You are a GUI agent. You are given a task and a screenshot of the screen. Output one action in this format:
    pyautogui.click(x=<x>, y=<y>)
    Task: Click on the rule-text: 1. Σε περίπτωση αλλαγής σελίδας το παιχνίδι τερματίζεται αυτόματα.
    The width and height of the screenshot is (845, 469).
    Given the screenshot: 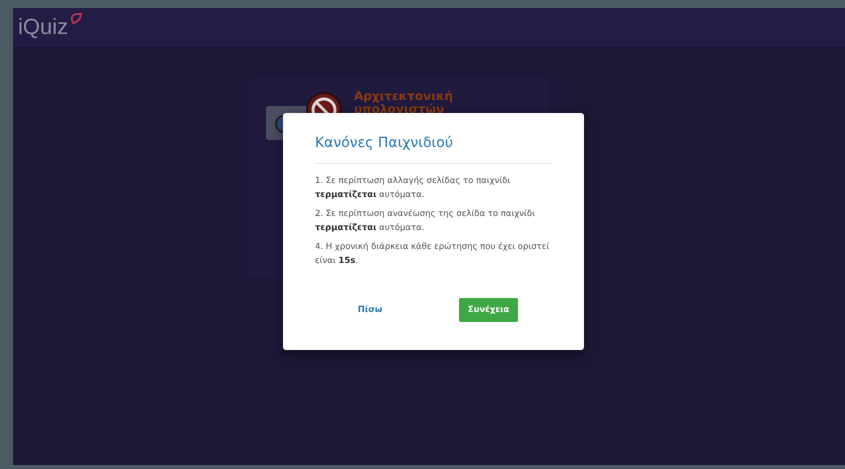 What is the action you would take?
    pyautogui.click(x=413, y=188)
    